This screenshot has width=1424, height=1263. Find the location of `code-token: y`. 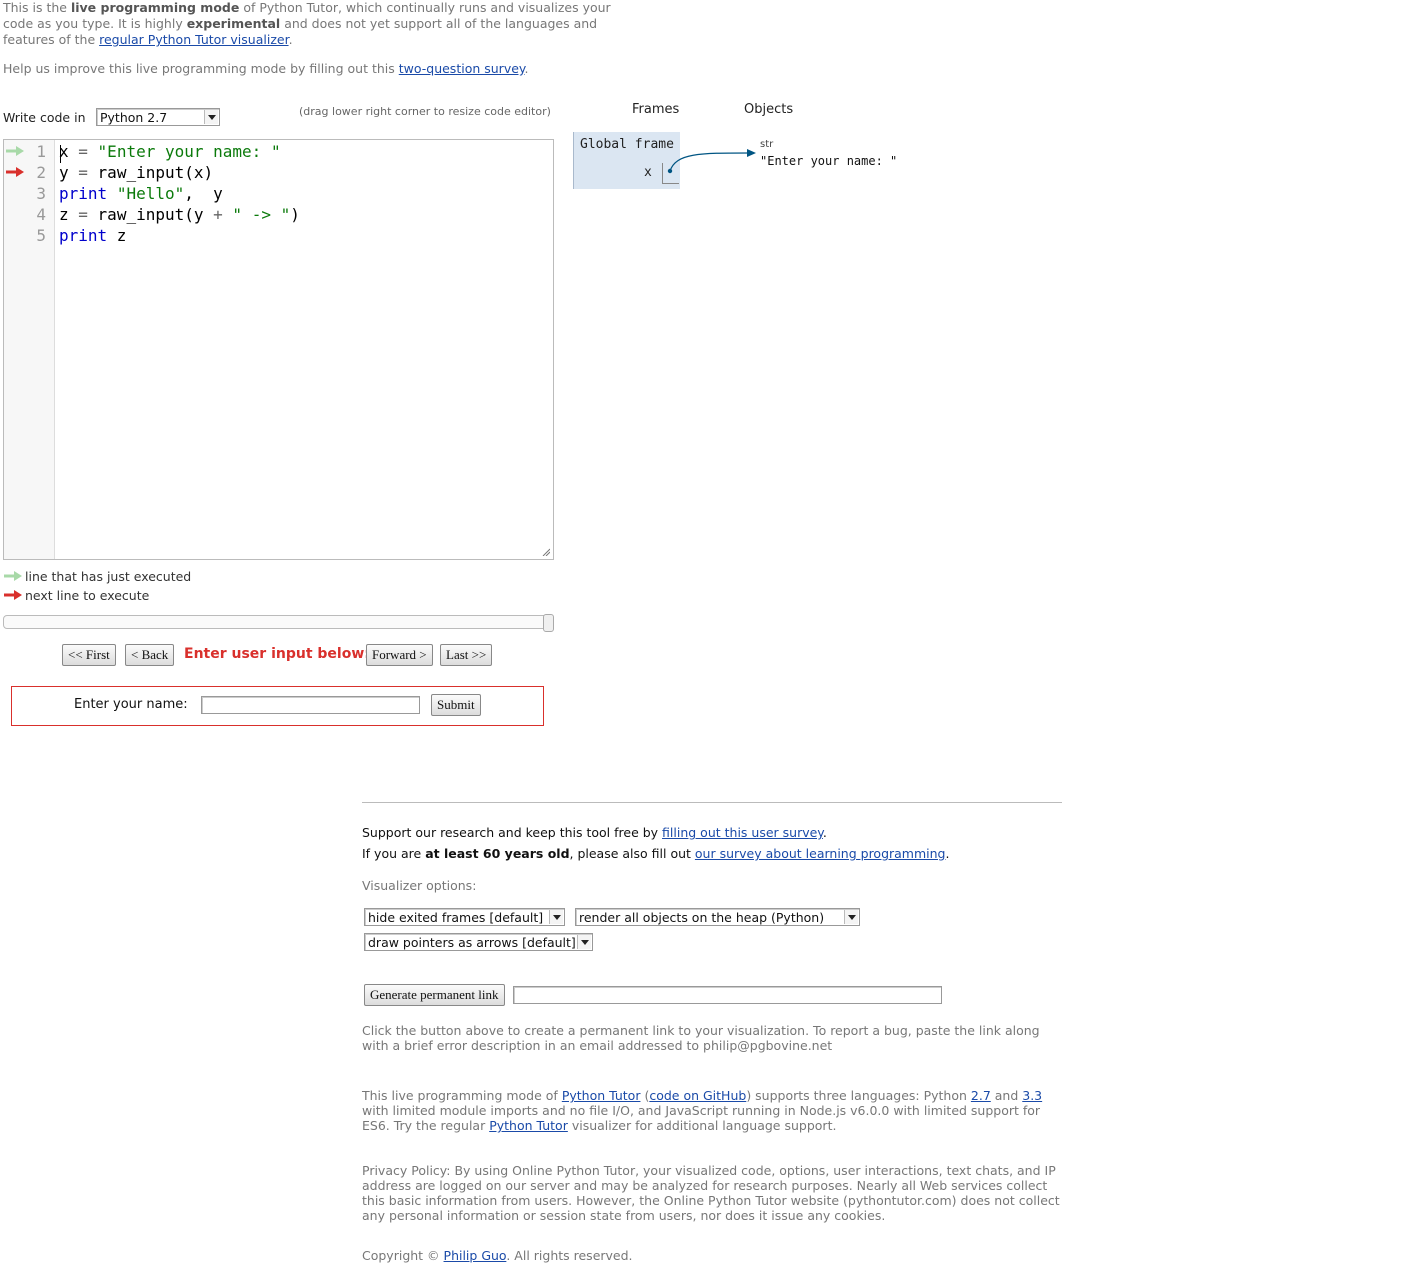

code-token: y is located at coordinates (64, 172).